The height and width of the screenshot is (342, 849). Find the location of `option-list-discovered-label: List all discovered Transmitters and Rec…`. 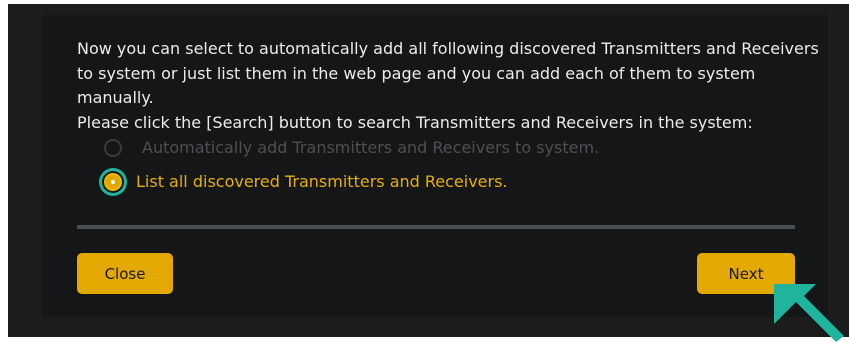

option-list-discovered-label: List all discovered Transmitters and Rec… is located at coordinates (322, 181).